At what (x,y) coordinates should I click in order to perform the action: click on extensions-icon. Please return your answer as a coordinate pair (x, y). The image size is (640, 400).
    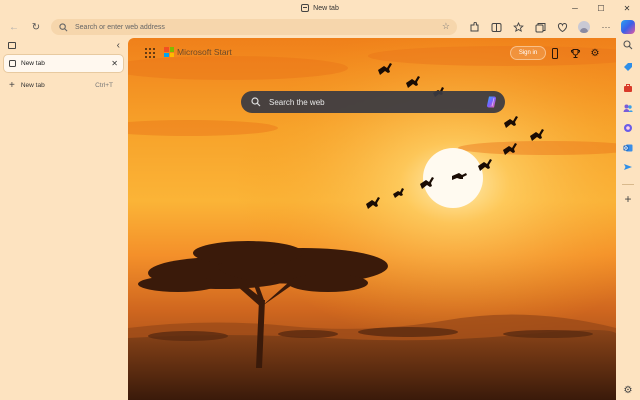
    Looking at the image, I should click on (474, 27).